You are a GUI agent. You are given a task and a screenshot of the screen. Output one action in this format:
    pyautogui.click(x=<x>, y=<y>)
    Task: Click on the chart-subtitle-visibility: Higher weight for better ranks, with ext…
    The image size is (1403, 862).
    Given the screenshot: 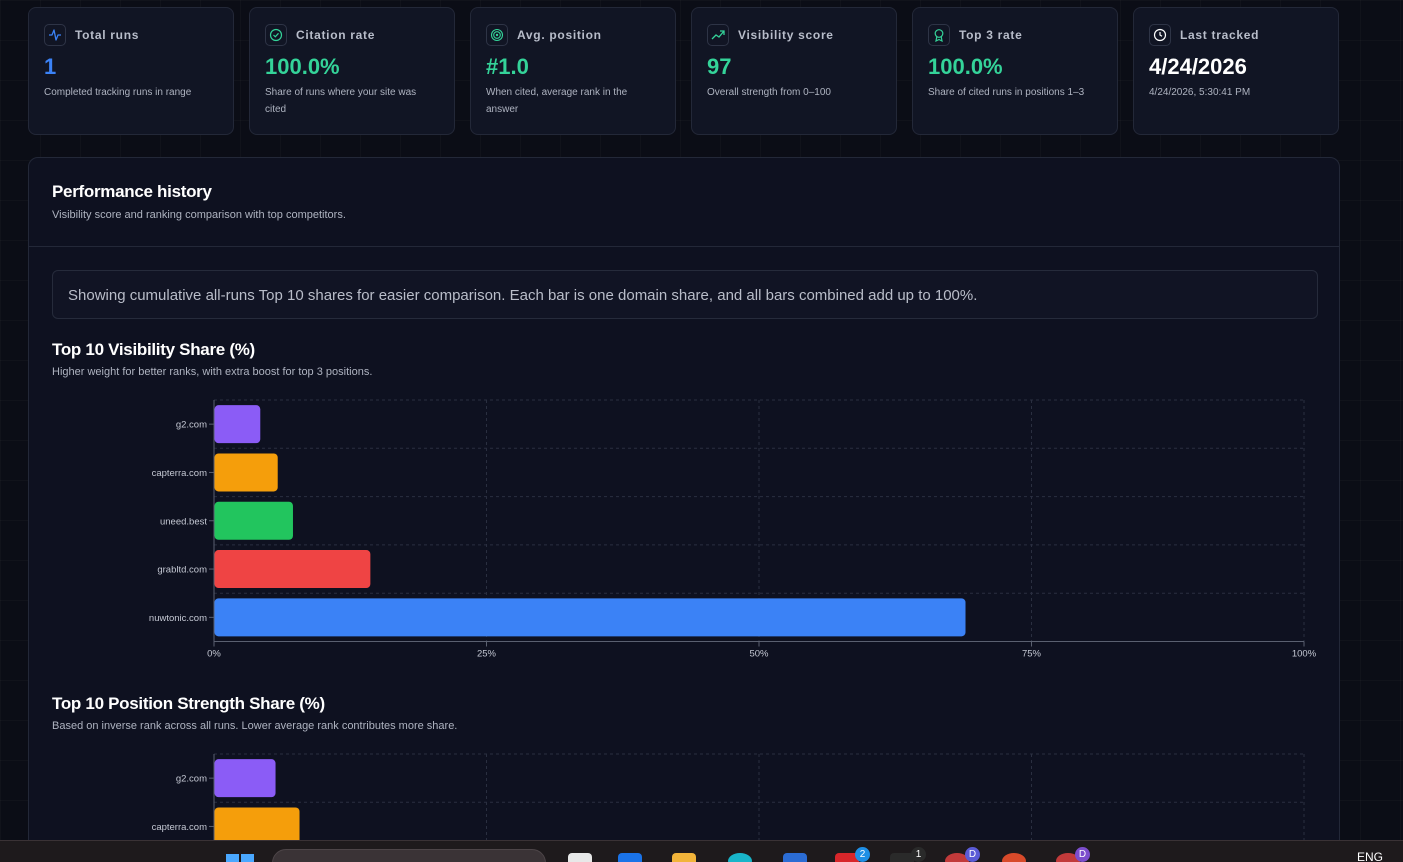 What is the action you would take?
    pyautogui.click(x=212, y=372)
    